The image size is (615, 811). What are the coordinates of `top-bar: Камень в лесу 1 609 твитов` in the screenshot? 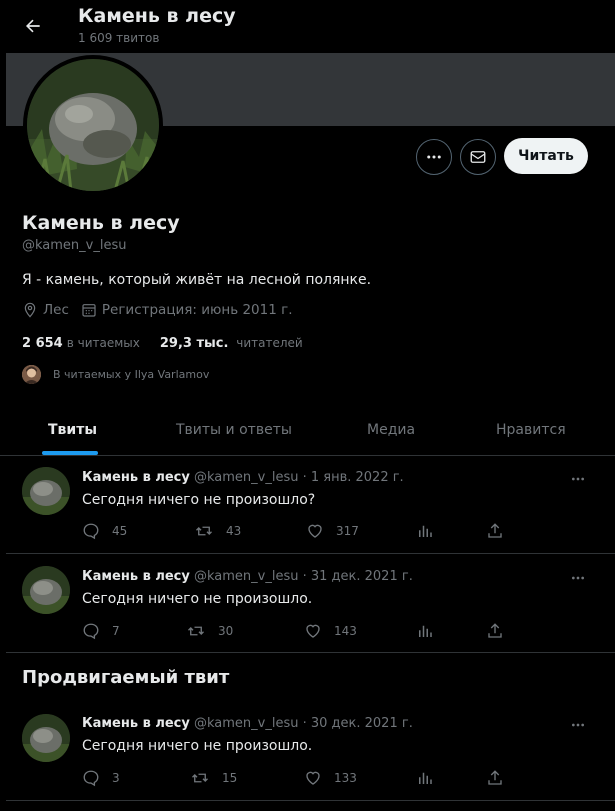 It's located at (307, 26).